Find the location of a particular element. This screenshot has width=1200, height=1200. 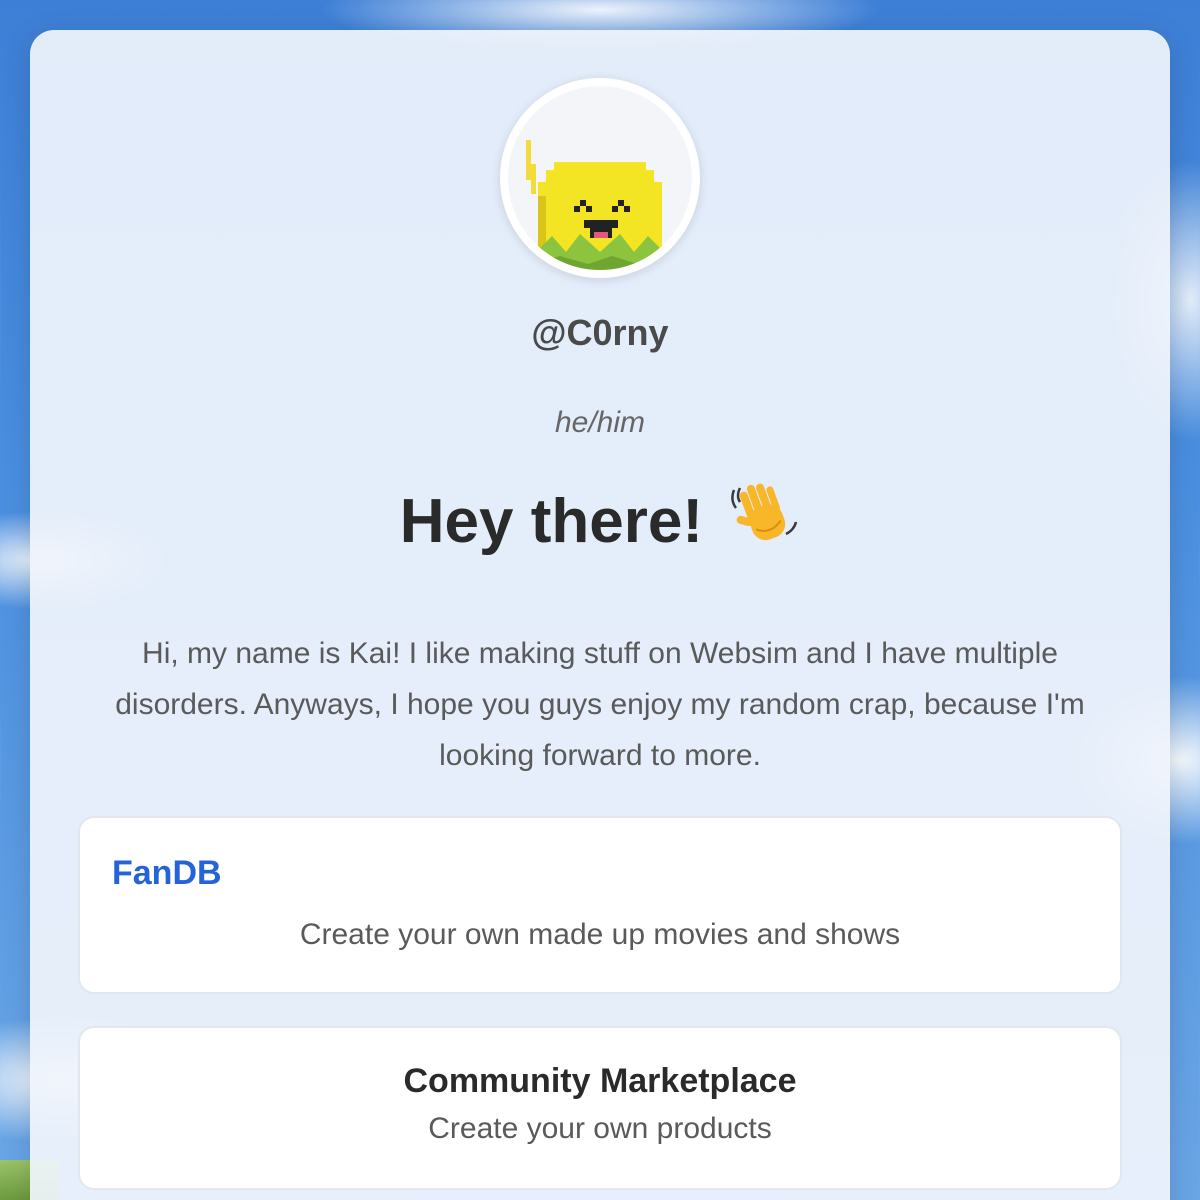

username: @C0rny is located at coordinates (600, 332).